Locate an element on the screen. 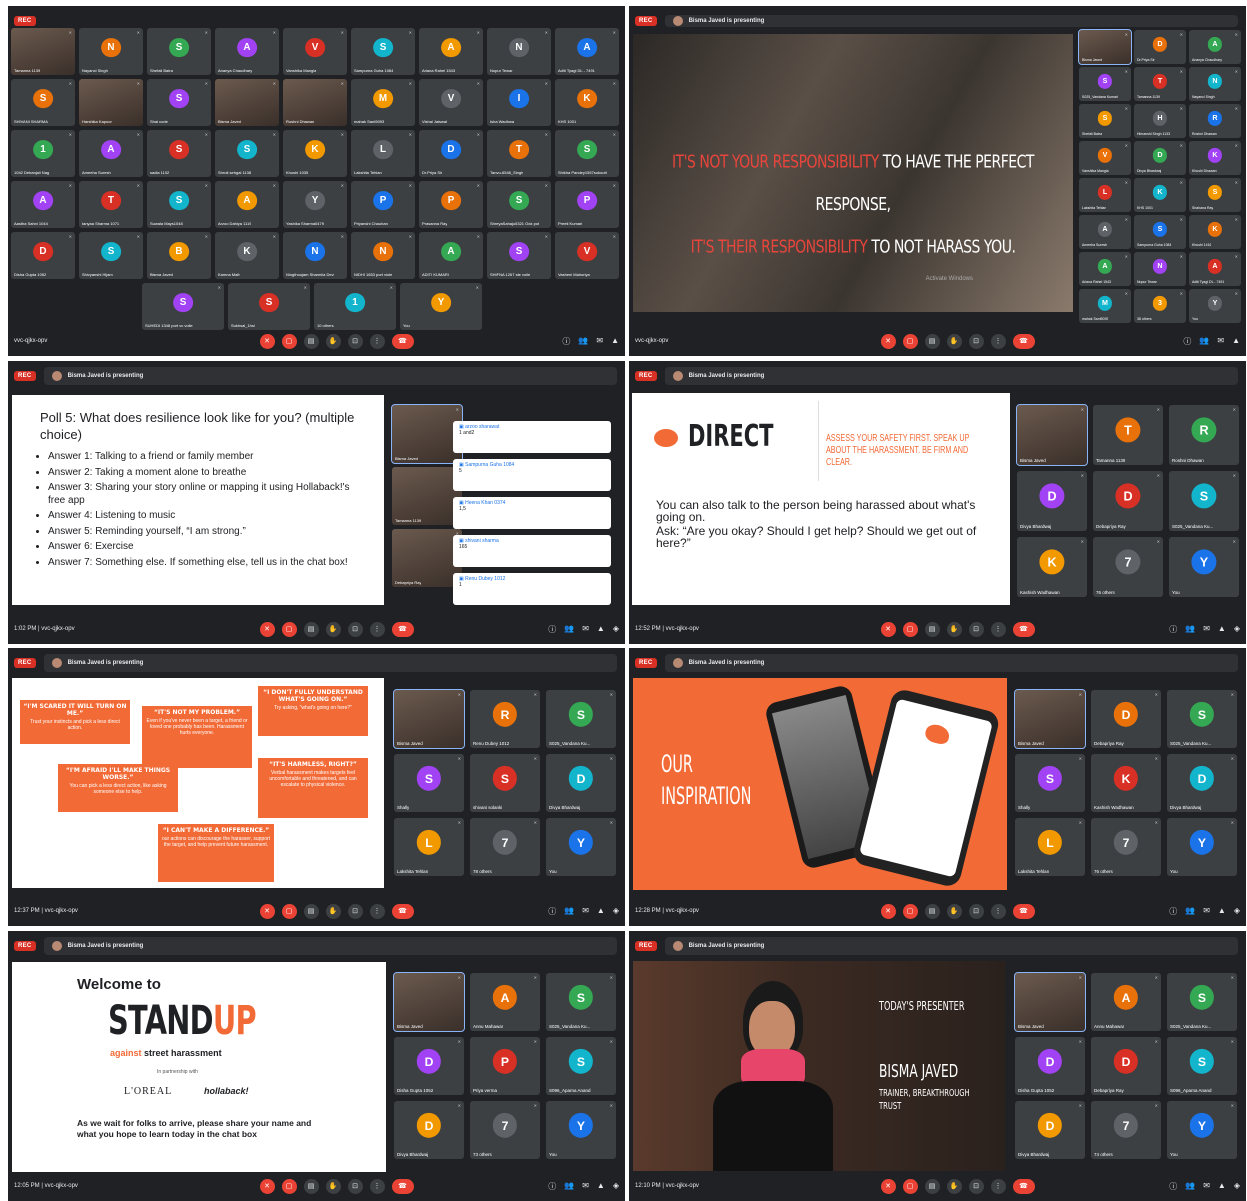 Image resolution: width=1247 pixels, height=1201 pixels. participant-tile: A ✕ Aditi Tyagi DL - 7491 is located at coordinates (1215, 269).